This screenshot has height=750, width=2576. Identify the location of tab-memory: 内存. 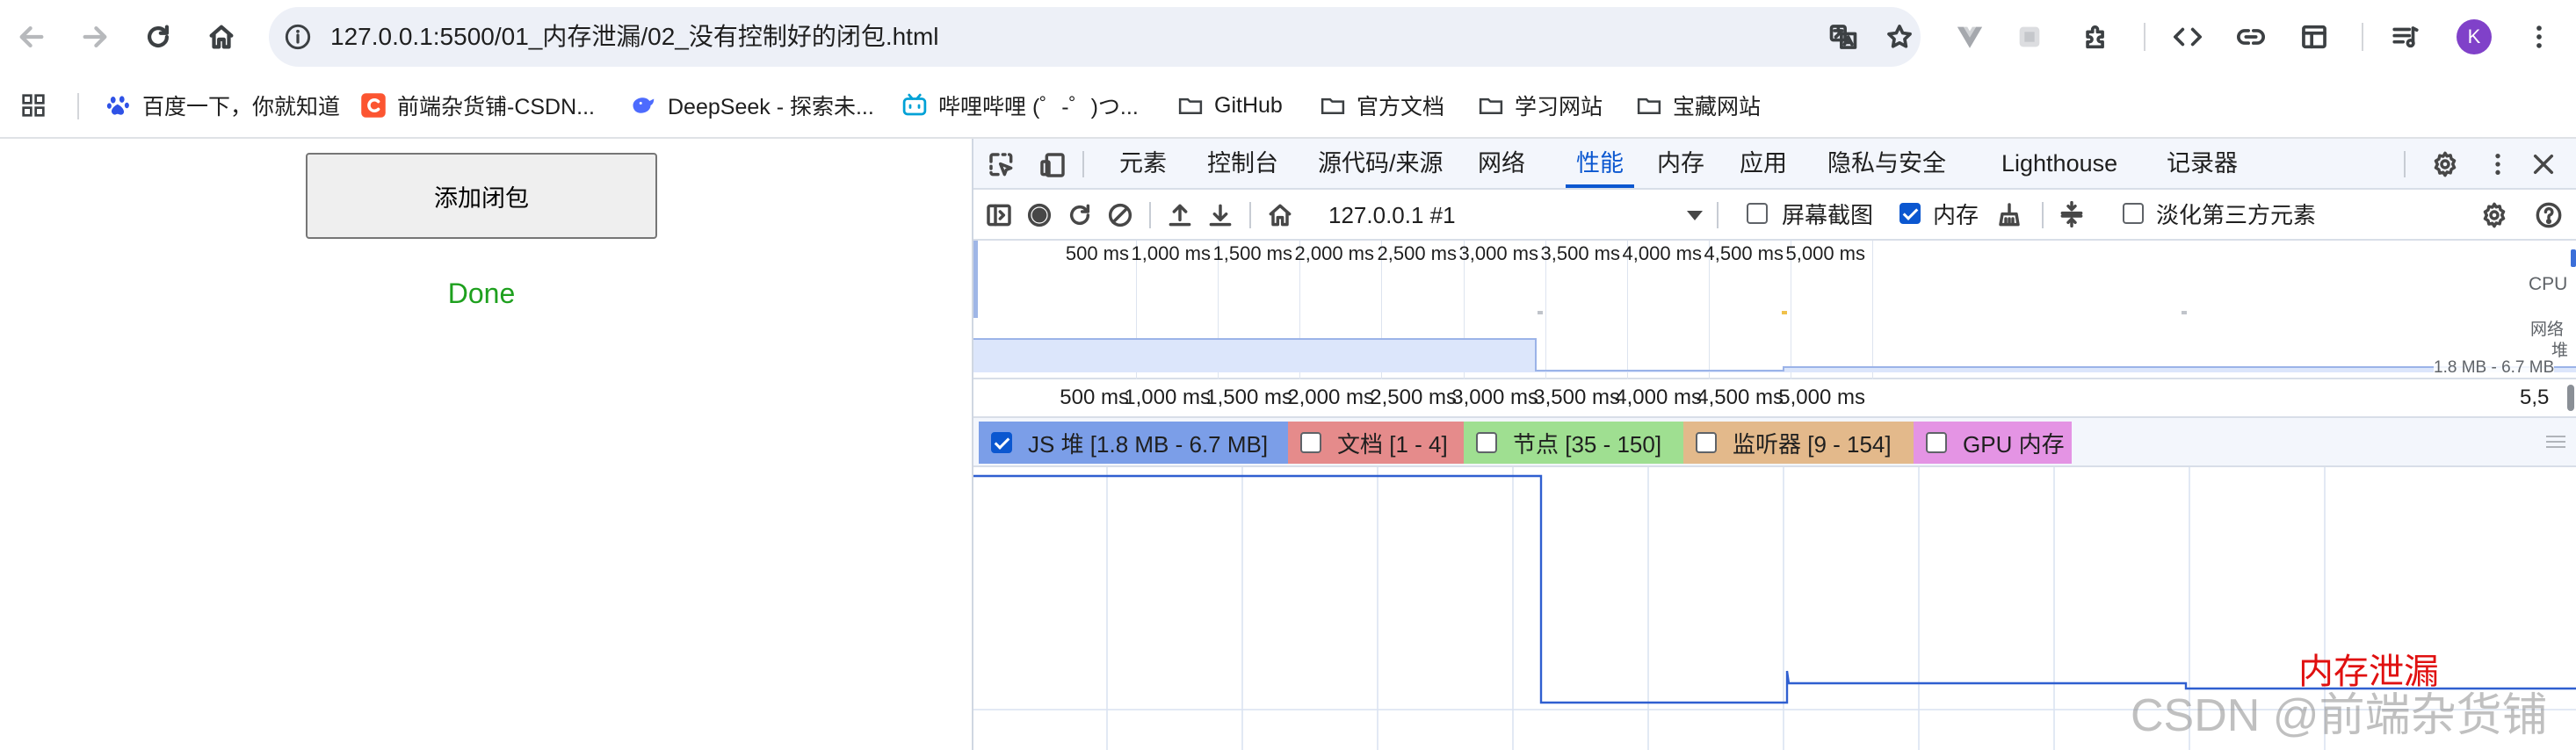
(1680, 163).